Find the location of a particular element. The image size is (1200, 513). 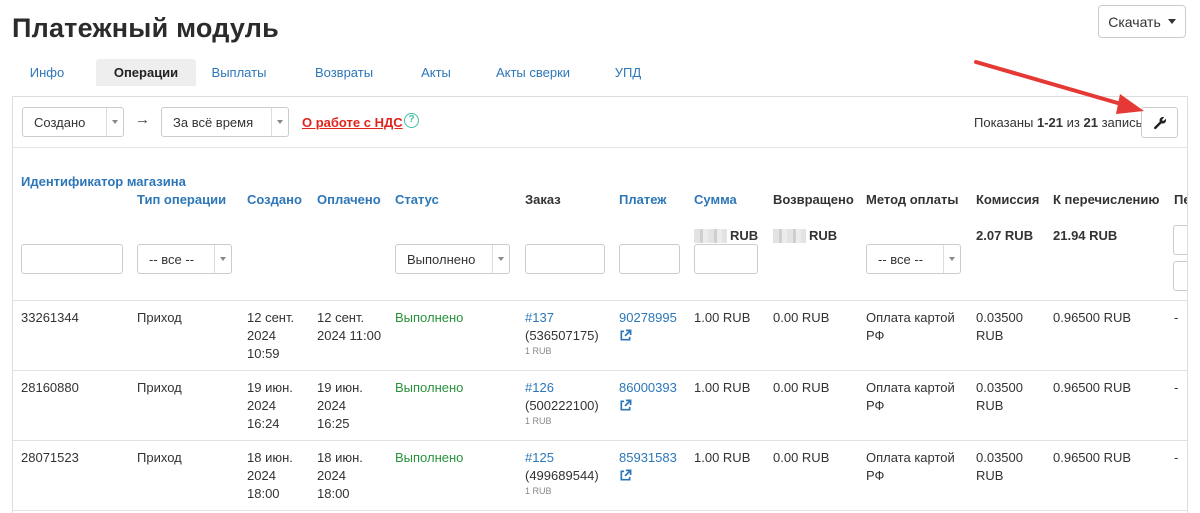

caret-down-icon is located at coordinates (1171, 21).